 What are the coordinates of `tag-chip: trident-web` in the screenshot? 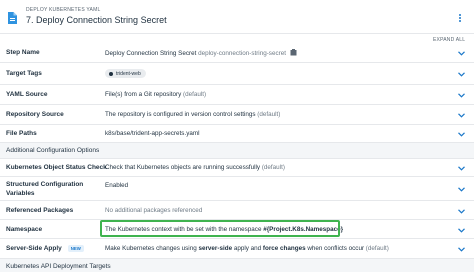 It's located at (125, 73).